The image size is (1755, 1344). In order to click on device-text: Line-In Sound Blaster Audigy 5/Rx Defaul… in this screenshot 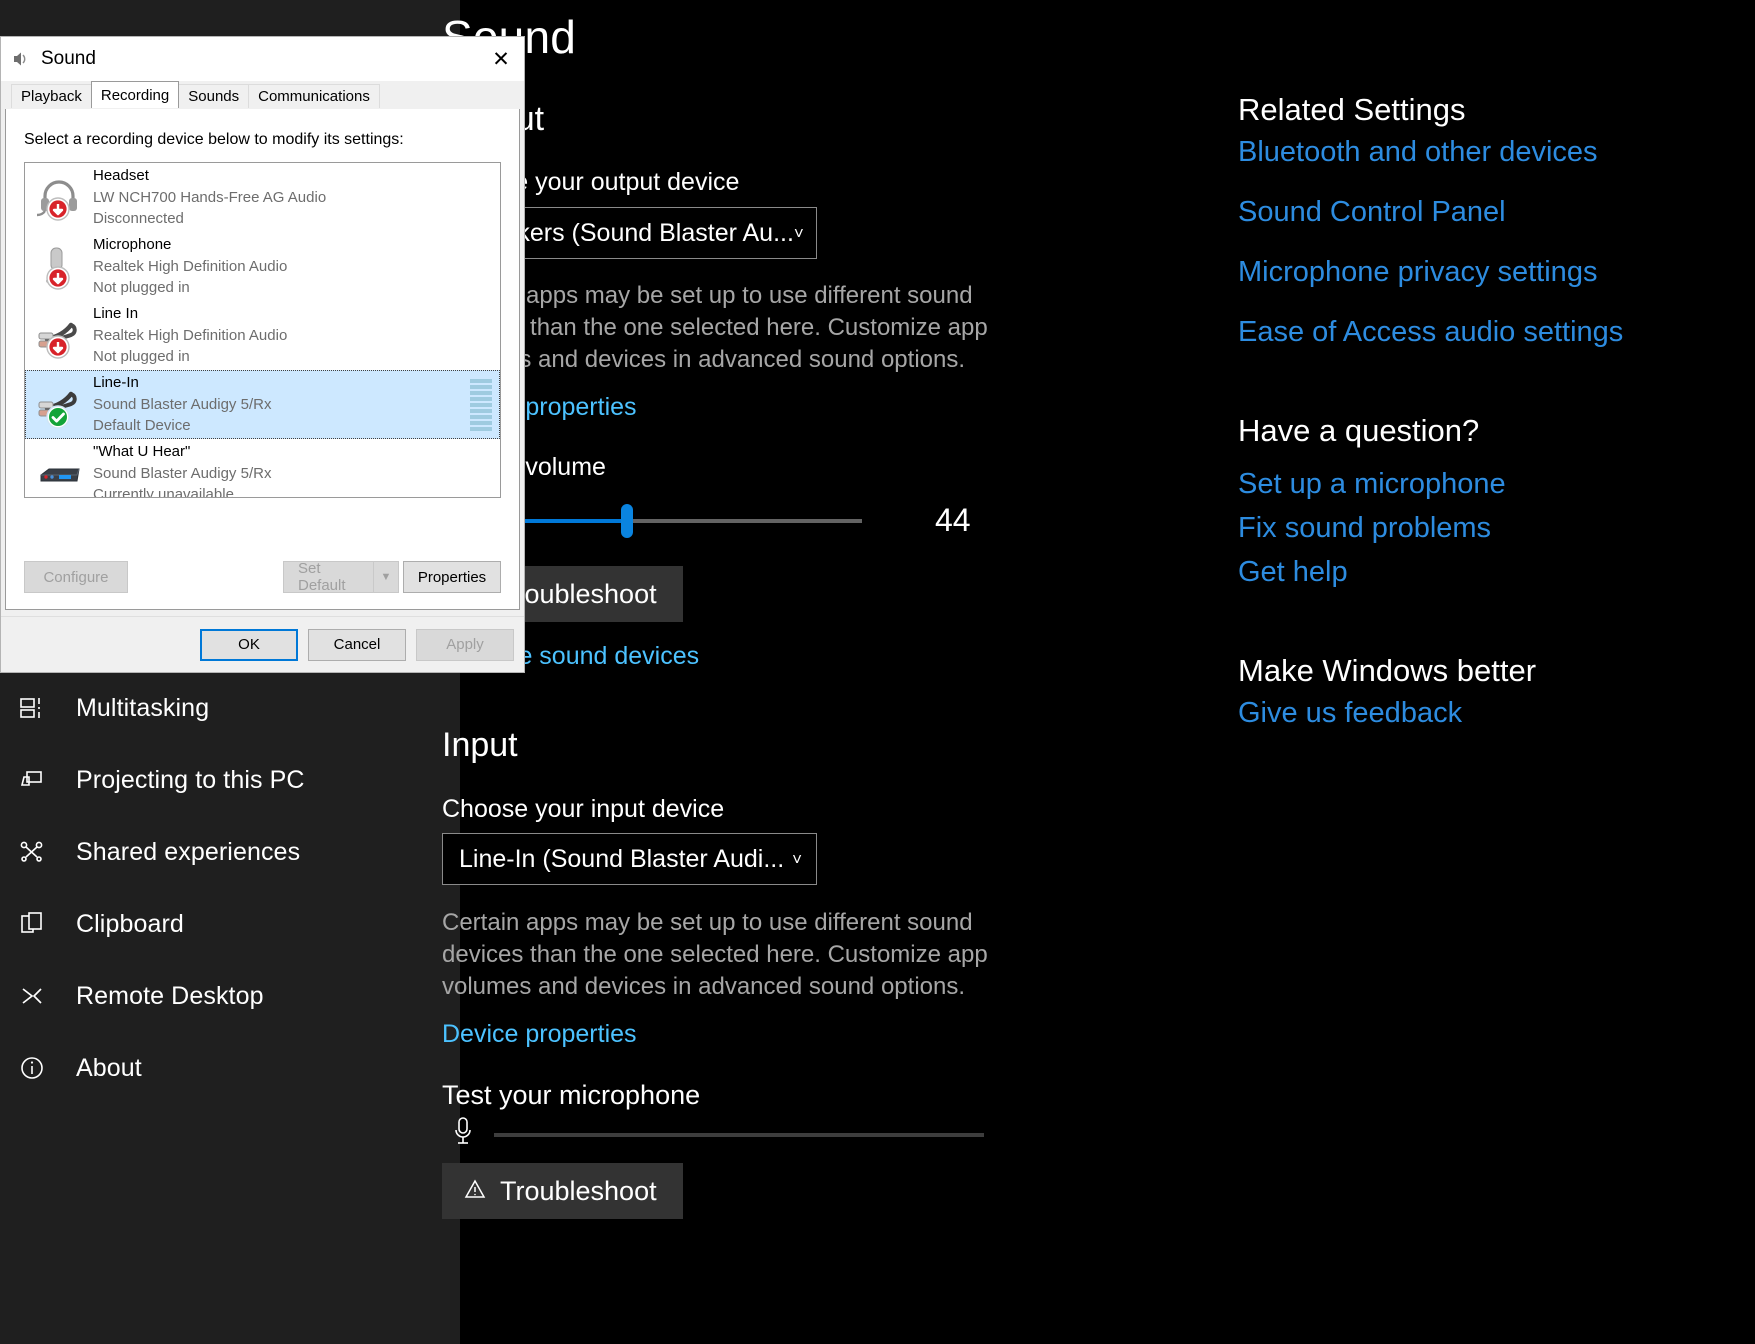, I will do `click(182, 404)`.